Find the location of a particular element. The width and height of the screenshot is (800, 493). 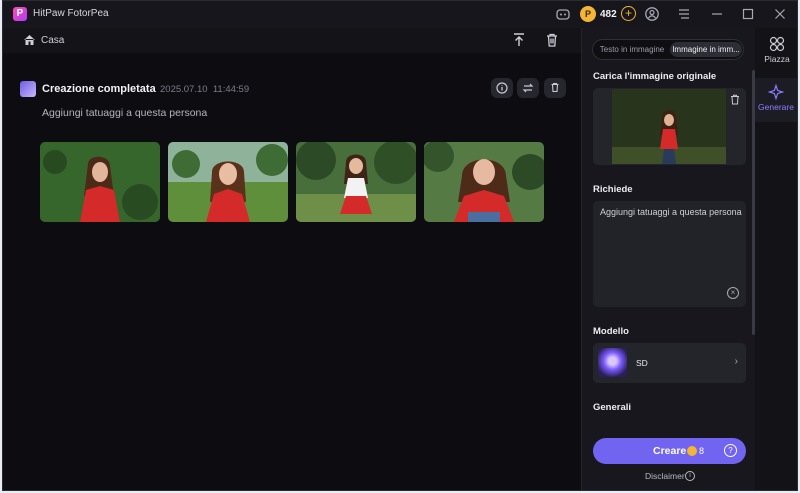

prompt-label: Richiede is located at coordinates (613, 189).